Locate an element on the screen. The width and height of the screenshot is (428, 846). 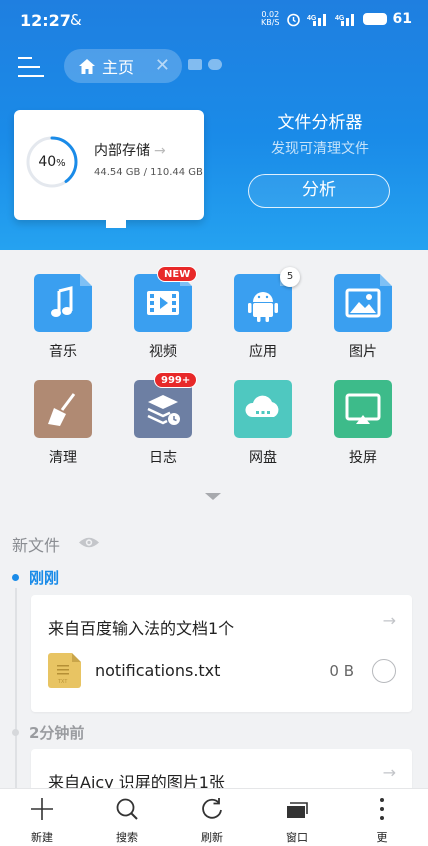
home-icon is located at coordinates (87, 66).